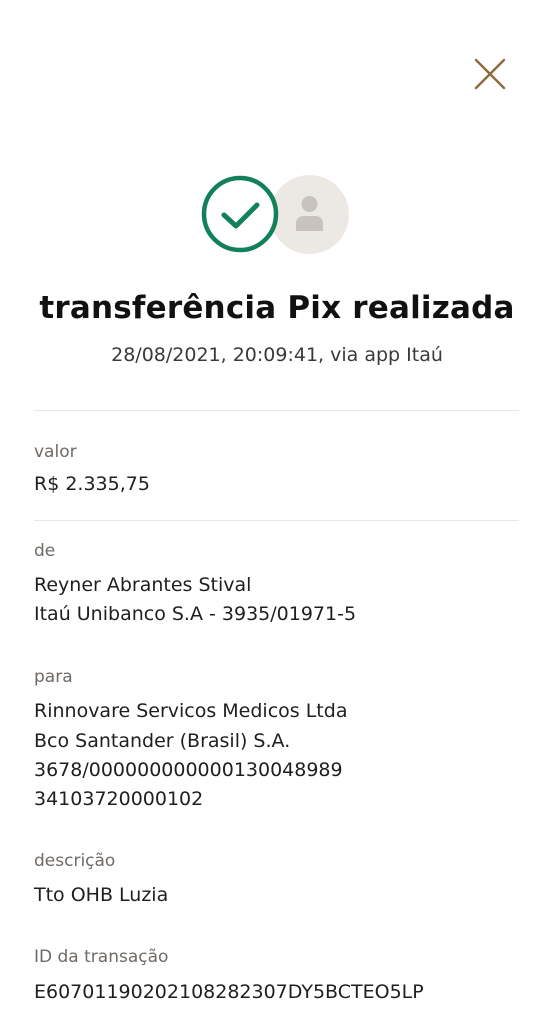 Image resolution: width=554 pixels, height=1024 pixels. Describe the element at coordinates (277, 308) in the screenshot. I see `page-title: transferência Pix realizada` at that location.